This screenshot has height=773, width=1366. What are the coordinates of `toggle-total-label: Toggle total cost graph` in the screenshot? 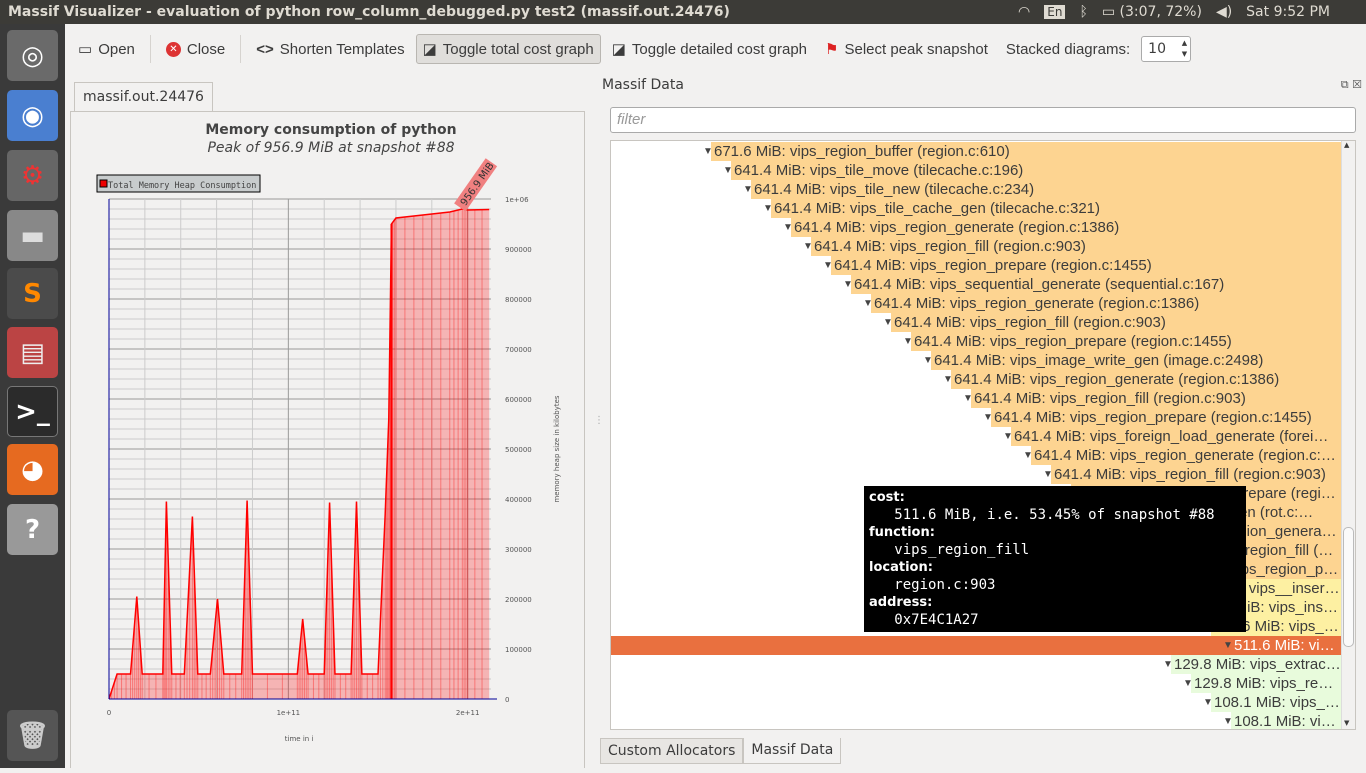 It's located at (518, 49).